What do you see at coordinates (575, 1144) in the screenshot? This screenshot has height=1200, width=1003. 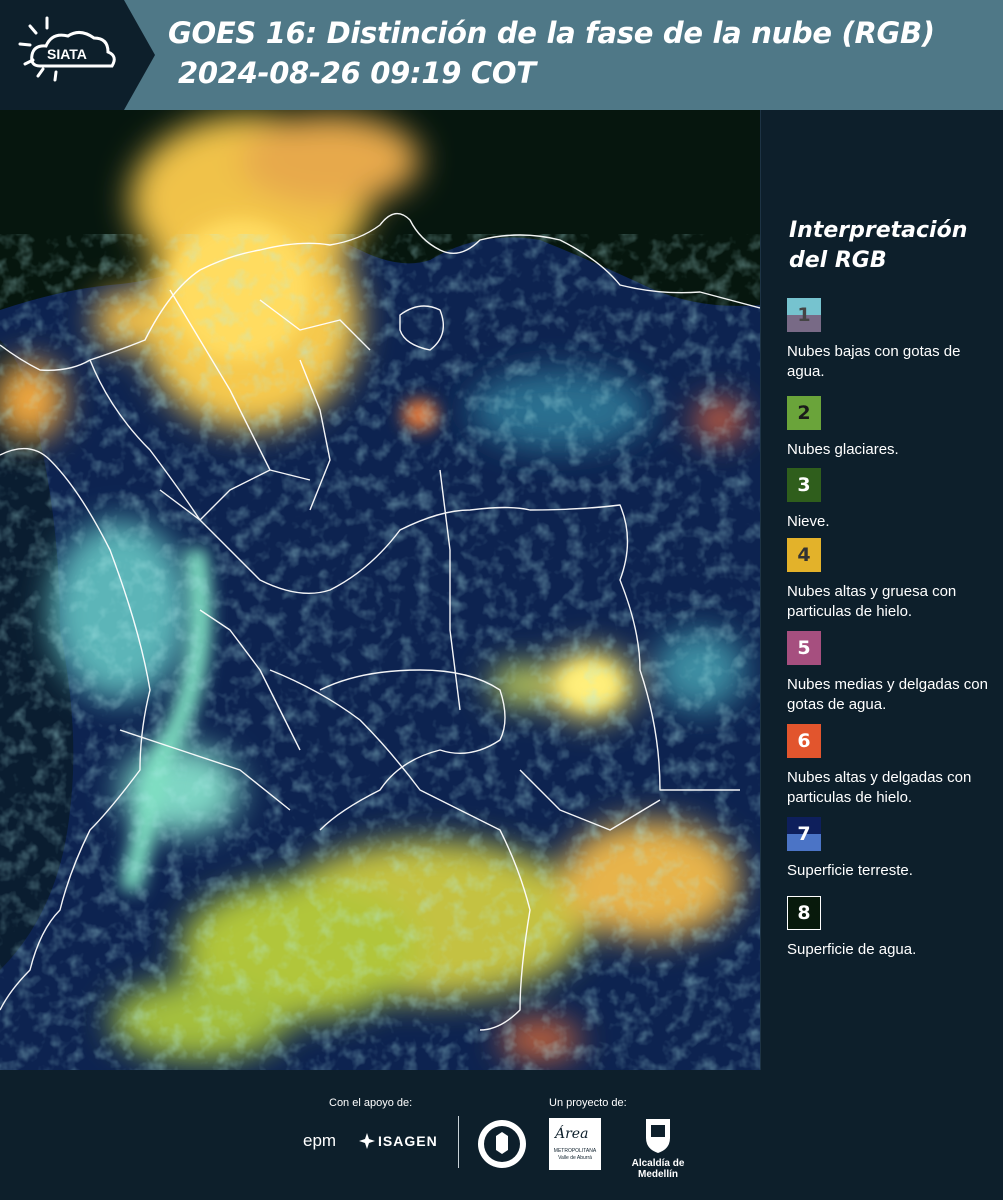 I see `area-metropolitana-logo: Área METROPOLITANA Valle de Aburrá` at bounding box center [575, 1144].